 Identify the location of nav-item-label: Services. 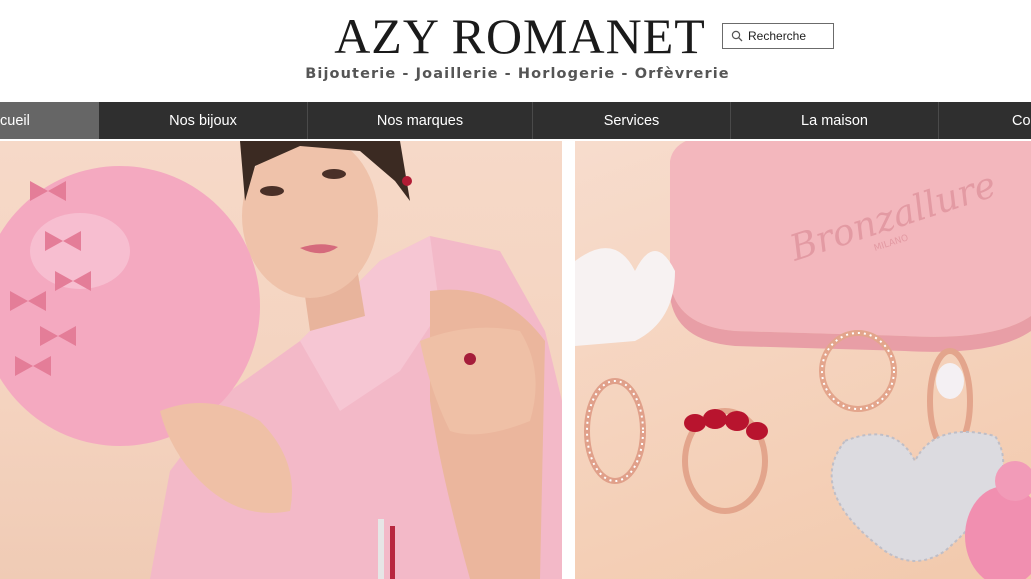
(631, 120).